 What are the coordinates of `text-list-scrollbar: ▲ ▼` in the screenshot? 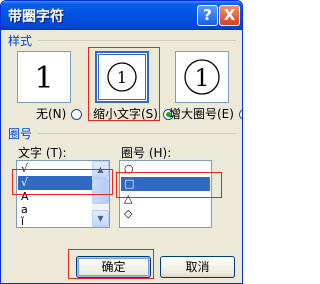 It's located at (100, 194).